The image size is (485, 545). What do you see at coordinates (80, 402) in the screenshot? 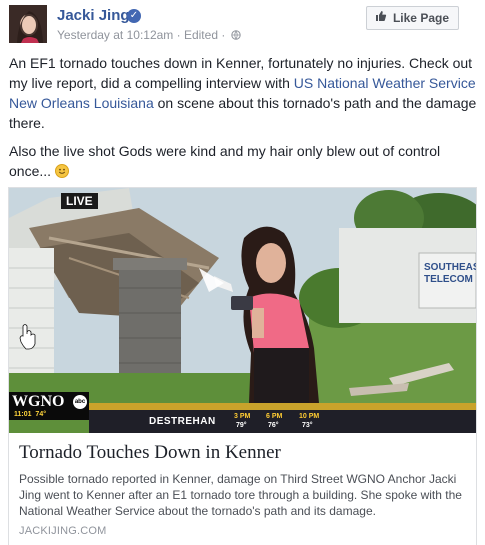
I see `network-badge: abc` at bounding box center [80, 402].